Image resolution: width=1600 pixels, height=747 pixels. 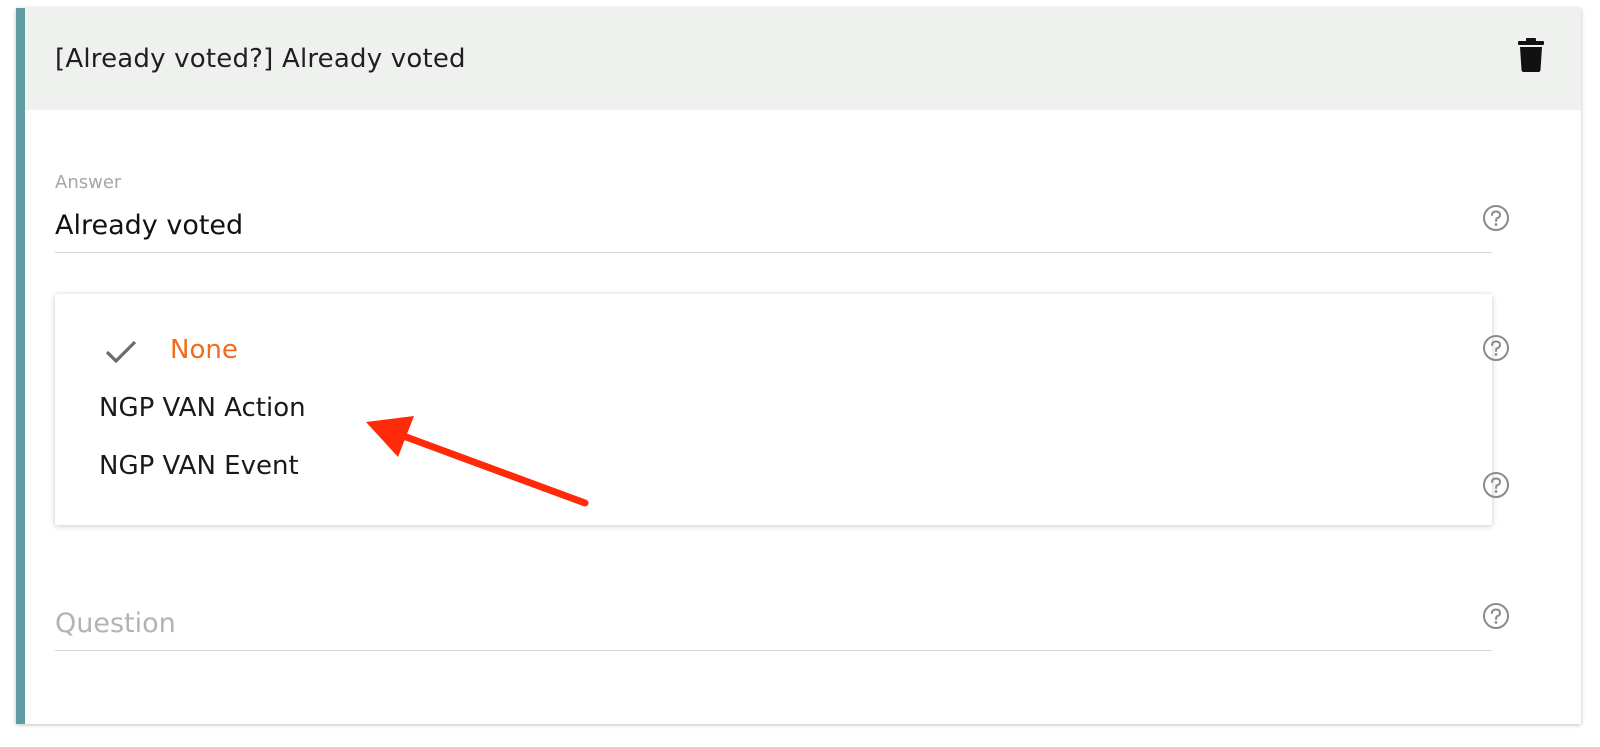 I want to click on question-input-placeholder: Question, so click(x=115, y=623).